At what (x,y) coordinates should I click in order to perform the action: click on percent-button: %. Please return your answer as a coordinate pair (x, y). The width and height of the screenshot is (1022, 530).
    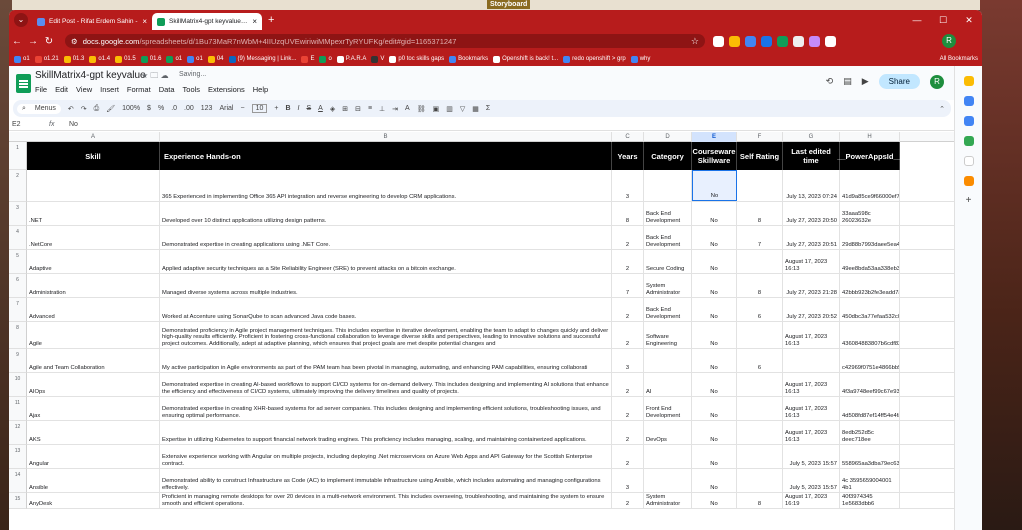
    Looking at the image, I should click on (161, 108).